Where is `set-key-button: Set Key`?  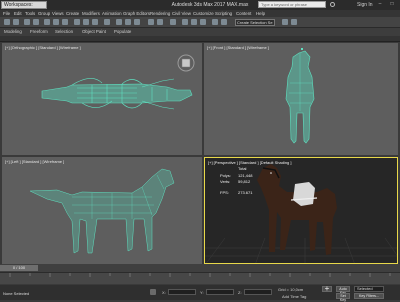
set-key-button: Set Key is located at coordinates (343, 297).